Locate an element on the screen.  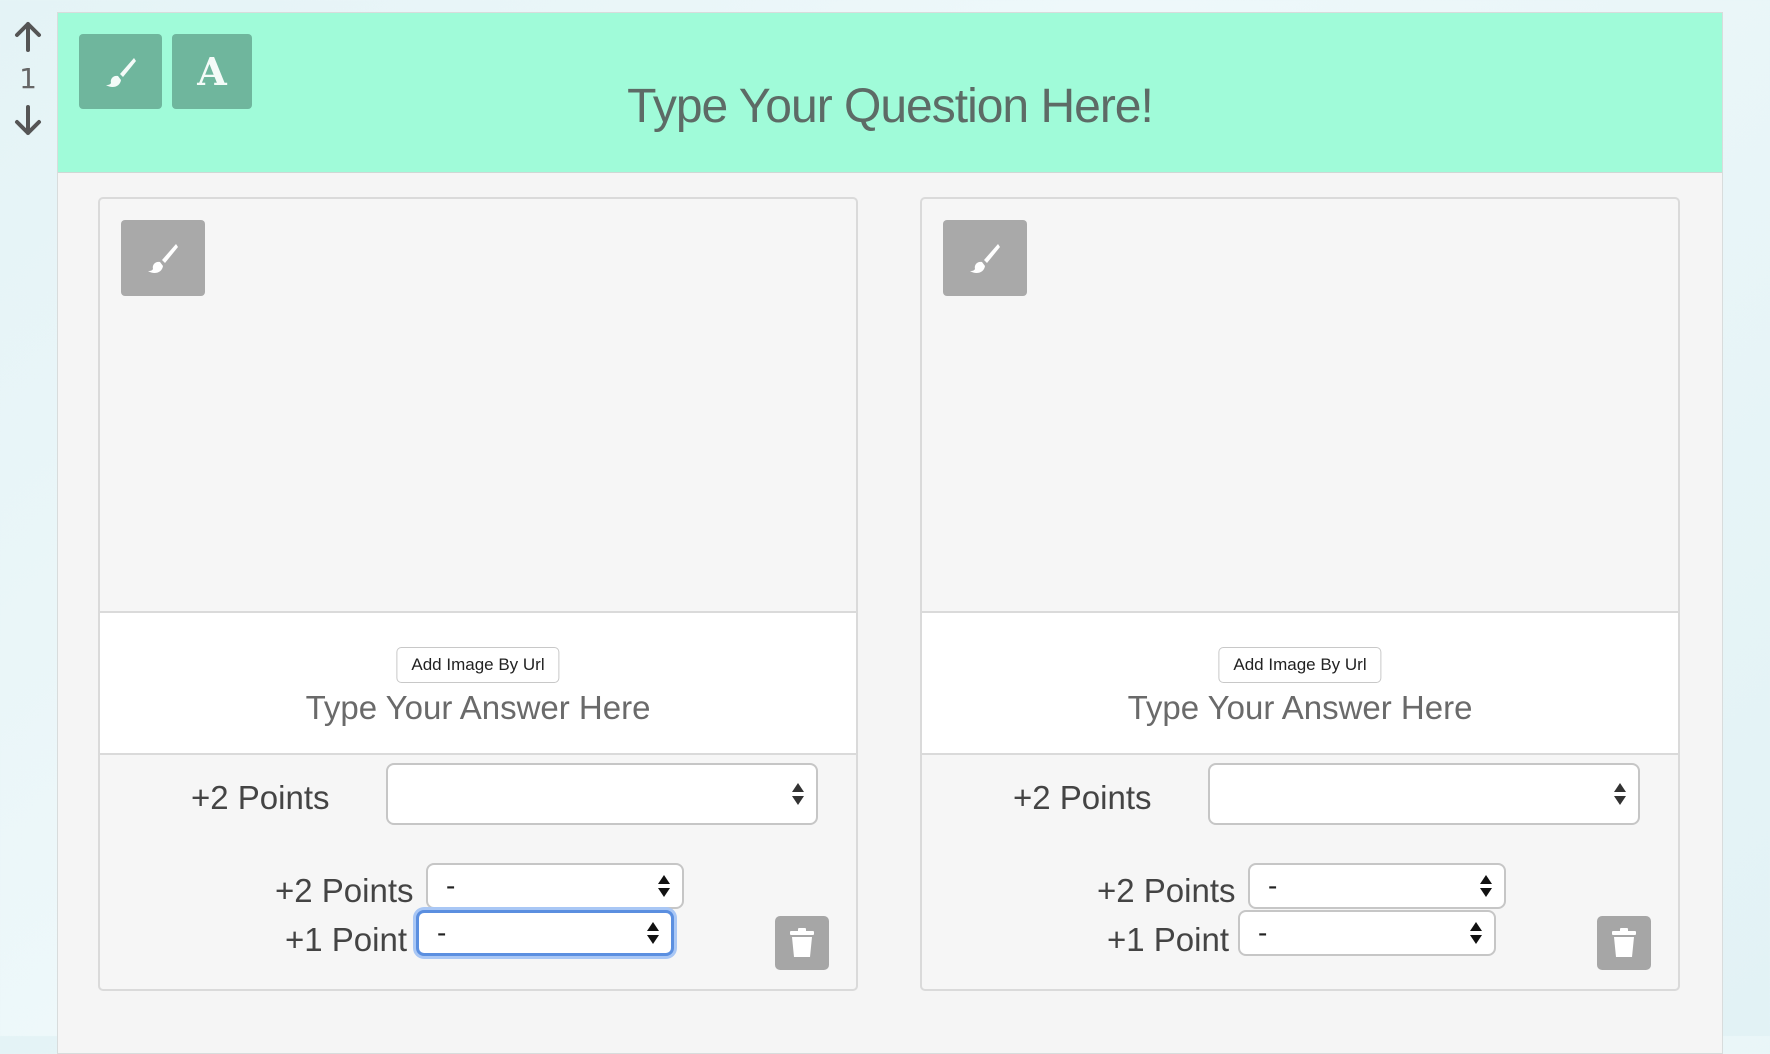
move-up-button is located at coordinates (28, 36).